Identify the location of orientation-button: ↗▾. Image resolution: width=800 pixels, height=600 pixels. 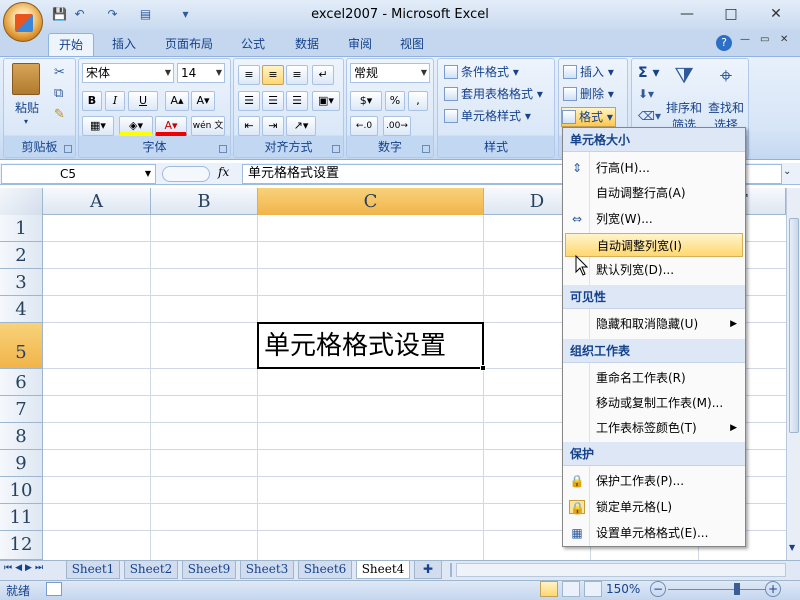
(301, 126).